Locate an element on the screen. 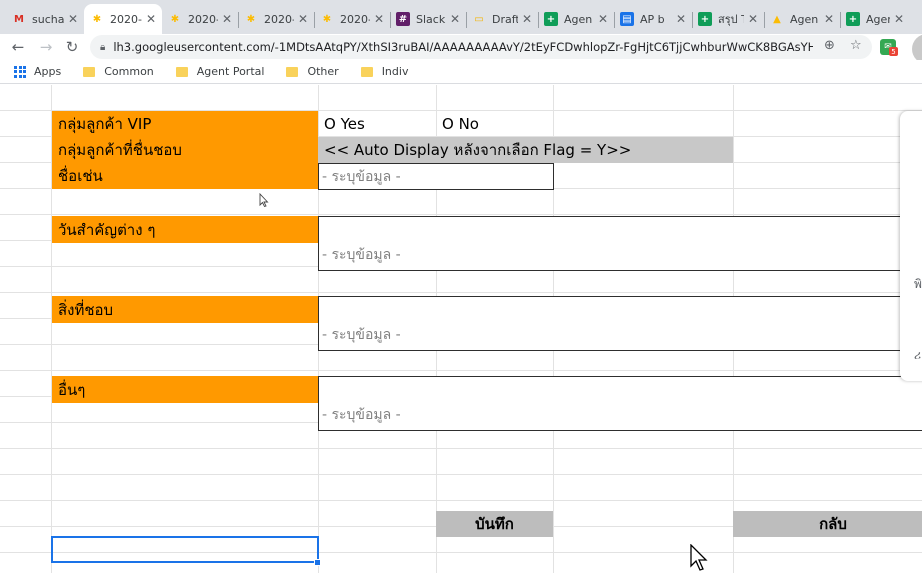  bookmark-label: Apps is located at coordinates (48, 71).